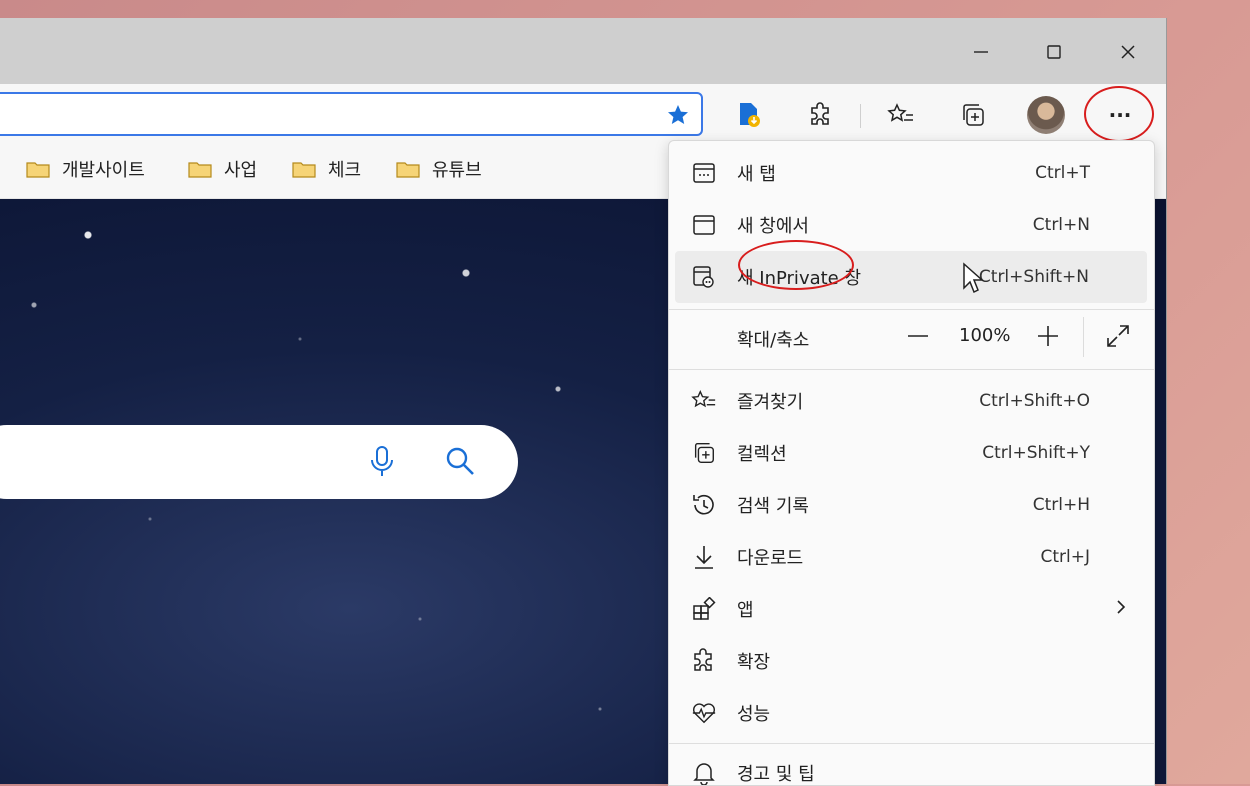  Describe the element at coordinates (1036, 453) in the screenshot. I see `menu-item-shortcut: Ctrl+Shift+Y` at that location.